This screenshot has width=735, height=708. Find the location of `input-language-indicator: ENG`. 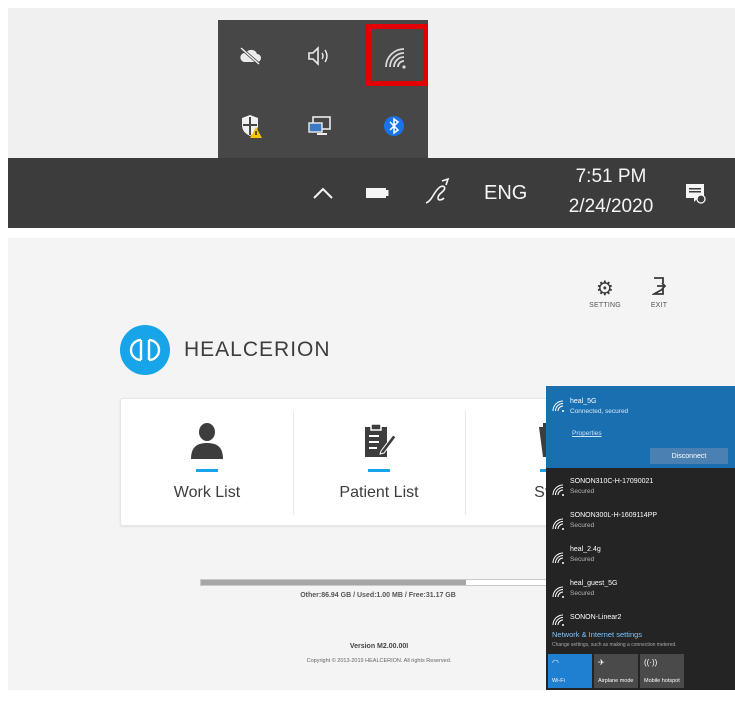

input-language-indicator: ENG is located at coordinates (514, 193).